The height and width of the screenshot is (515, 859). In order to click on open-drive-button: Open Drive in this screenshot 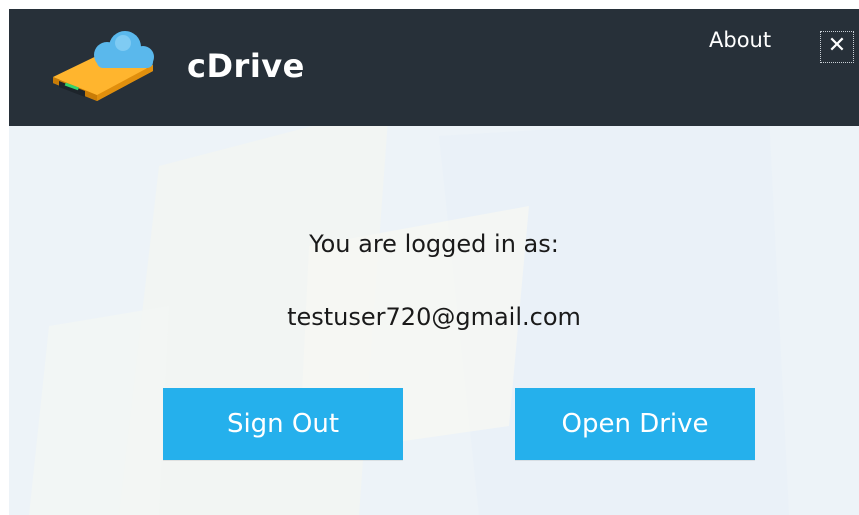, I will do `click(635, 424)`.